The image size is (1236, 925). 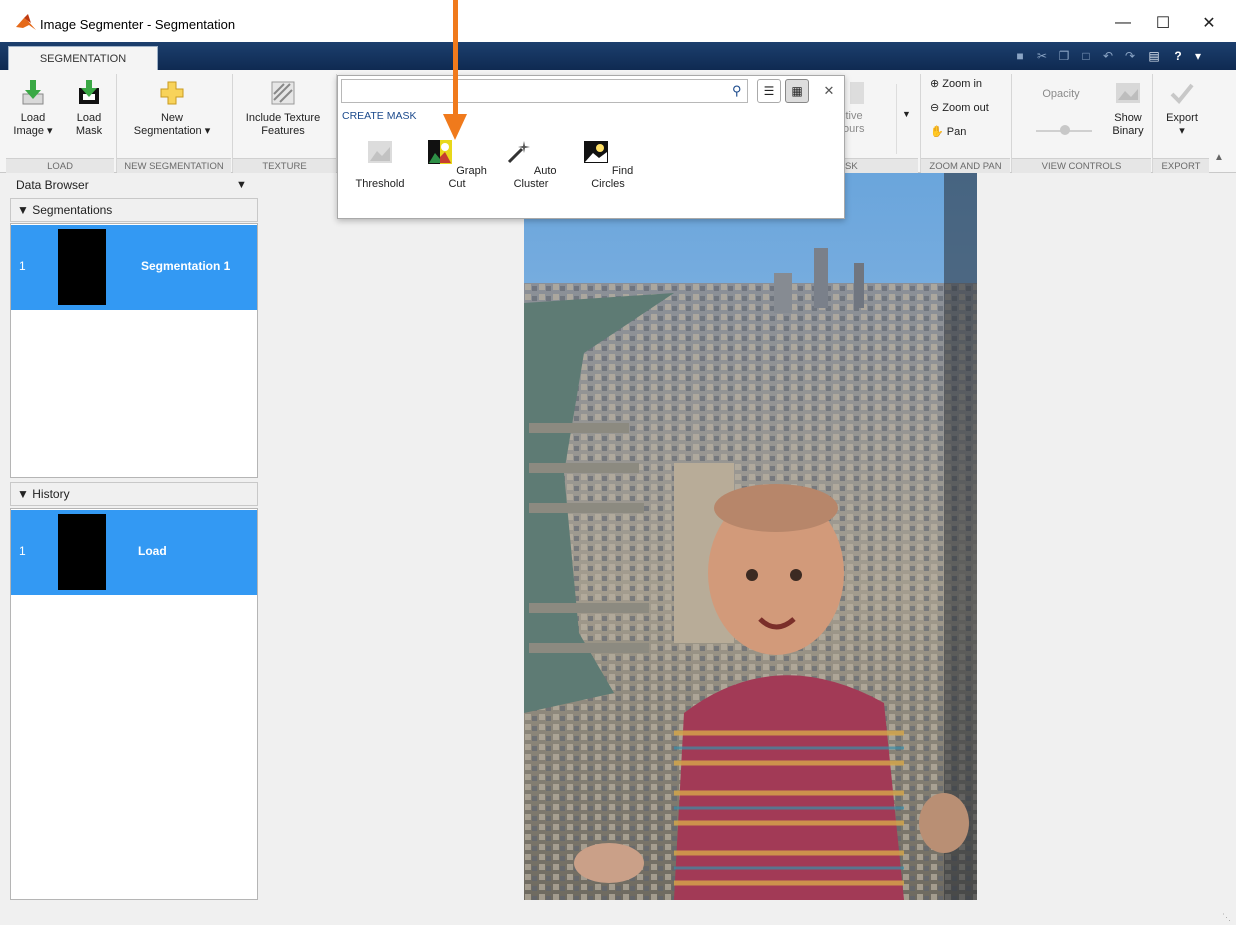 I want to click on group-label-mask: SK, so click(x=881, y=165).